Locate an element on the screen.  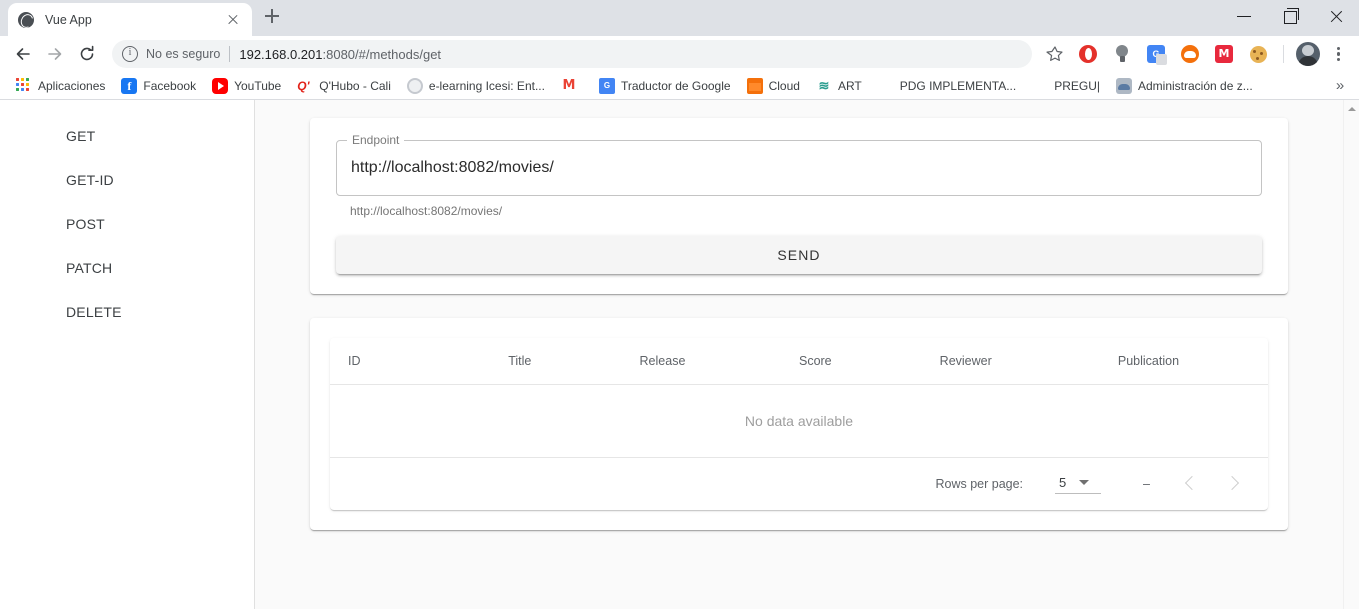
column-header-reviewer: Reviewer is located at coordinates (1028, 361).